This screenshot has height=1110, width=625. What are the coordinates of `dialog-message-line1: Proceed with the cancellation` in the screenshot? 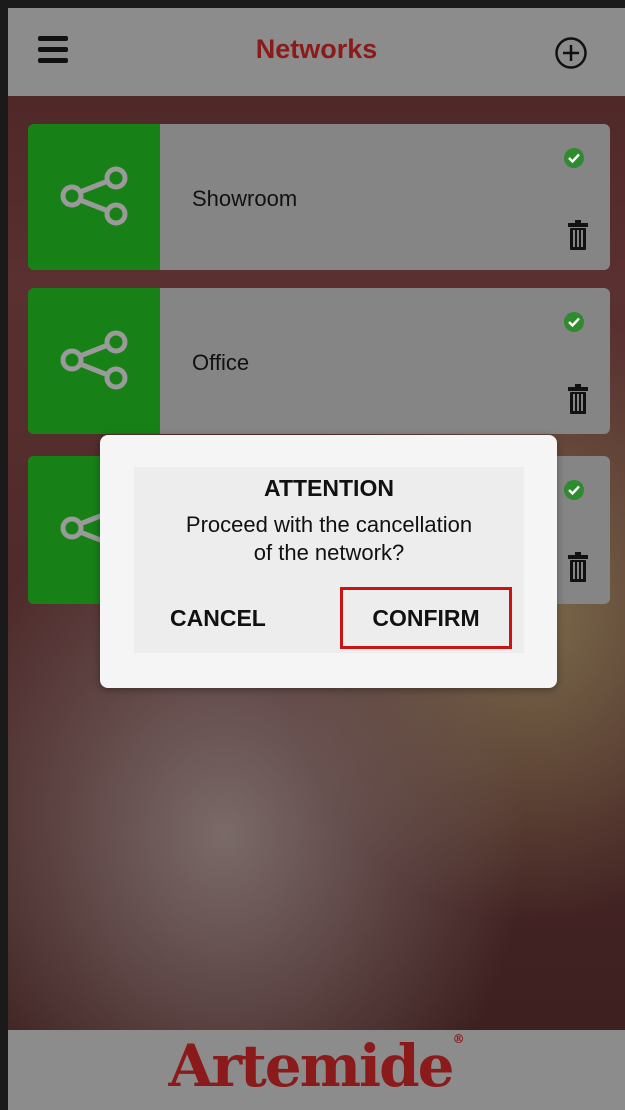 It's located at (329, 524).